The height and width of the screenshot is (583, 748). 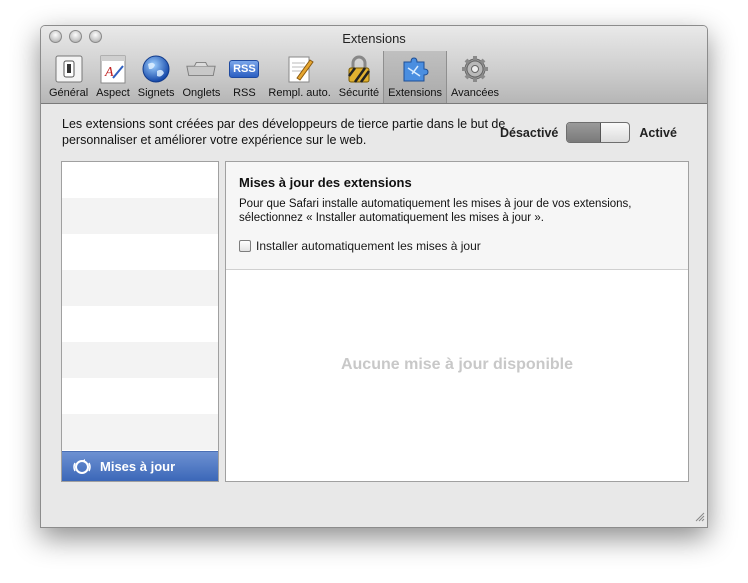 I want to click on toolbar-item-security: Sécurité, so click(x=359, y=77).